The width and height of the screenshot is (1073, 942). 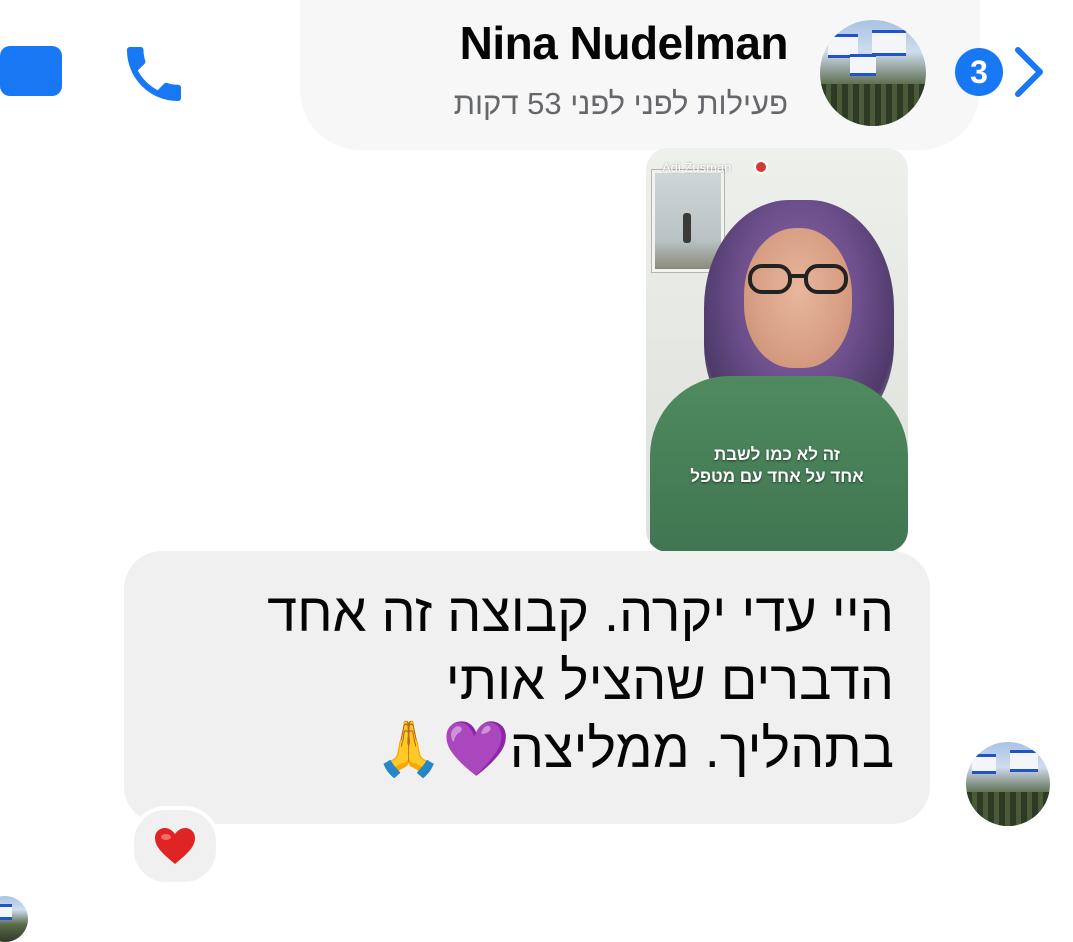 I want to click on person-face, so click(x=798, y=298).